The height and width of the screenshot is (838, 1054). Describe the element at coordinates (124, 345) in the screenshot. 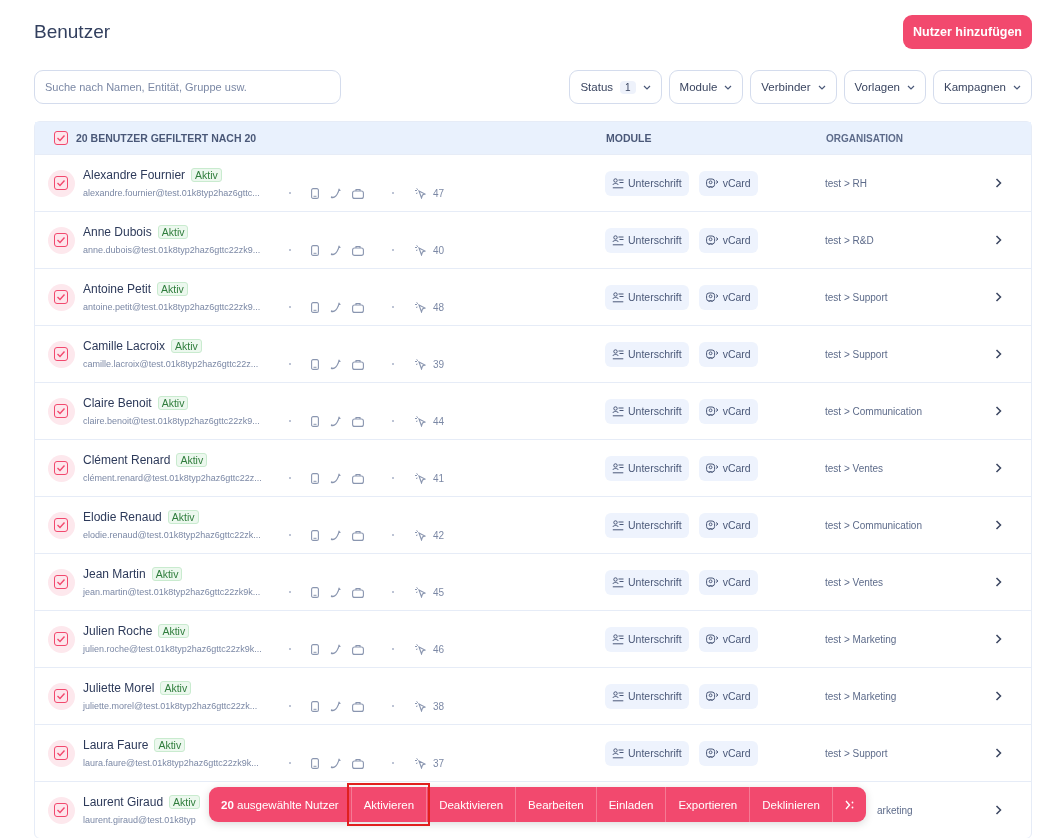

I see `user-name: Camille Lacroix` at that location.